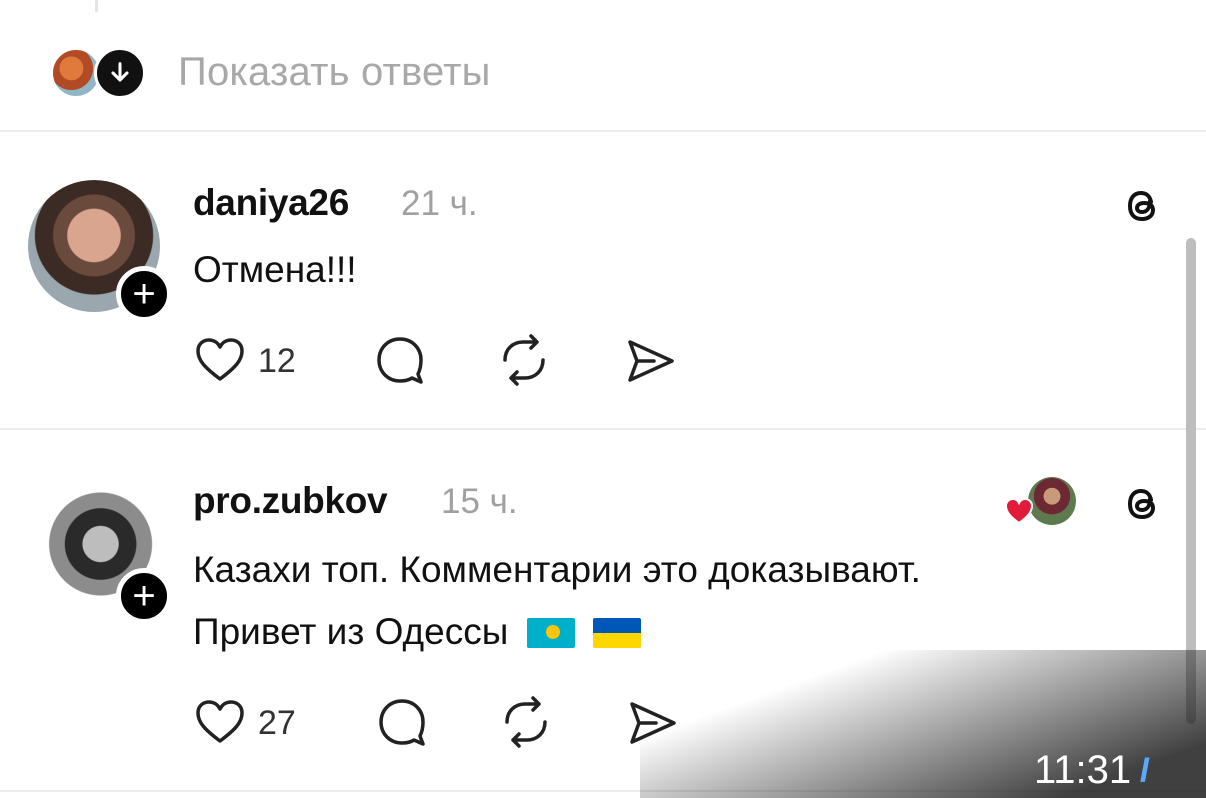 Image resolution: width=1206 pixels, height=798 pixels. What do you see at coordinates (1052, 501) in the screenshot?
I see `liker-avatar` at bounding box center [1052, 501].